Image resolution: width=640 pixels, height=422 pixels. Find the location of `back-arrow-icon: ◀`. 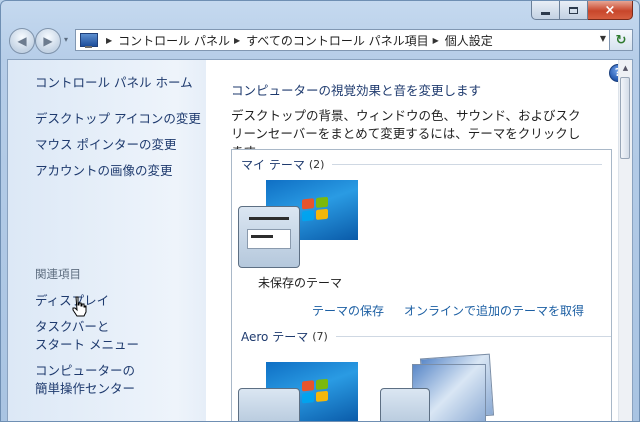

back-arrow-icon: ◀ is located at coordinates (22, 41).